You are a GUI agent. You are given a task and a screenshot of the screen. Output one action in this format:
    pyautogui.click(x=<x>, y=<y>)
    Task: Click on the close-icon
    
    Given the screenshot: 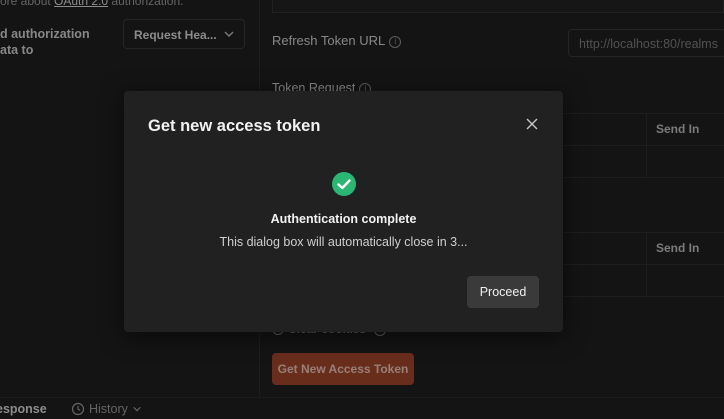 What is the action you would take?
    pyautogui.click(x=532, y=124)
    